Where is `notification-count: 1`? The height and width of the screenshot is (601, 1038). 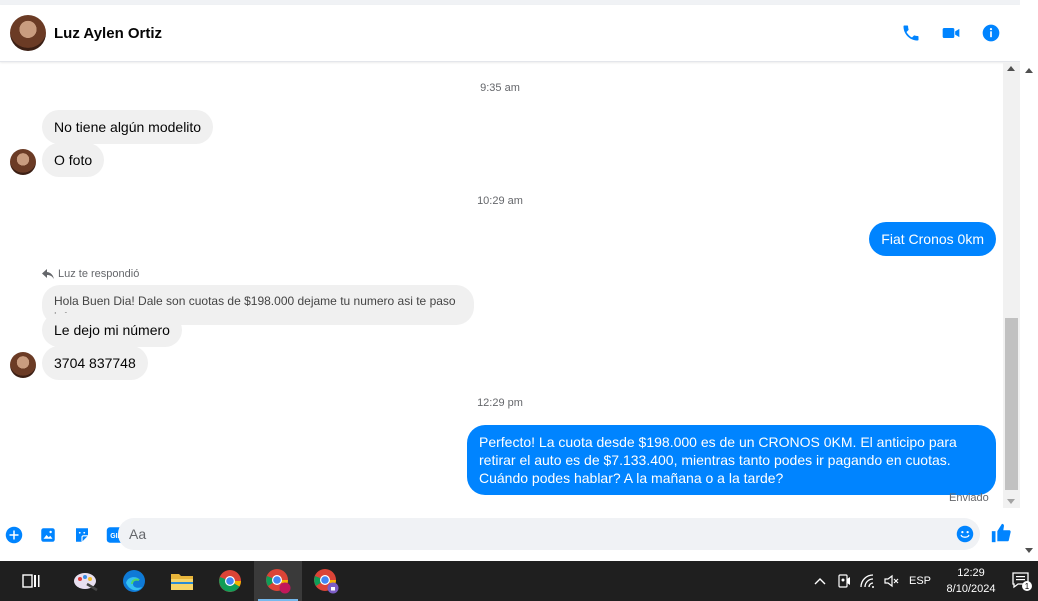
notification-count: 1 is located at coordinates (1027, 586).